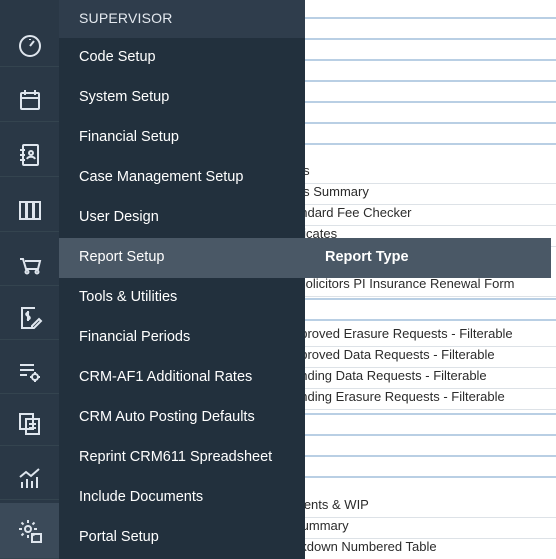 The image size is (556, 559). Describe the element at coordinates (182, 458) in the screenshot. I see `menu-item-reprint-crm611-spreadsheet: Reprint CRM611 Spreadsheet` at that location.